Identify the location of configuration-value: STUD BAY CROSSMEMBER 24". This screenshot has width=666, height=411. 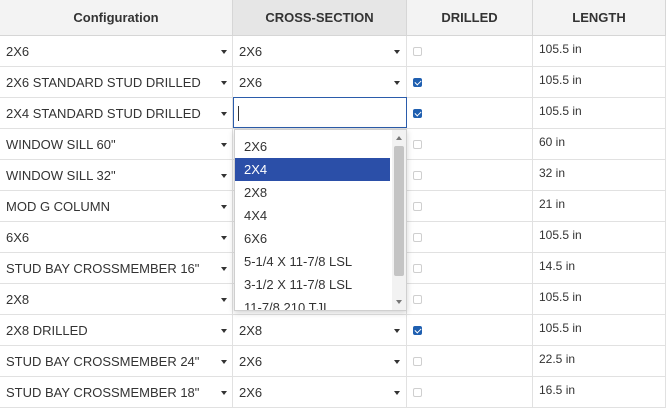
(103, 361).